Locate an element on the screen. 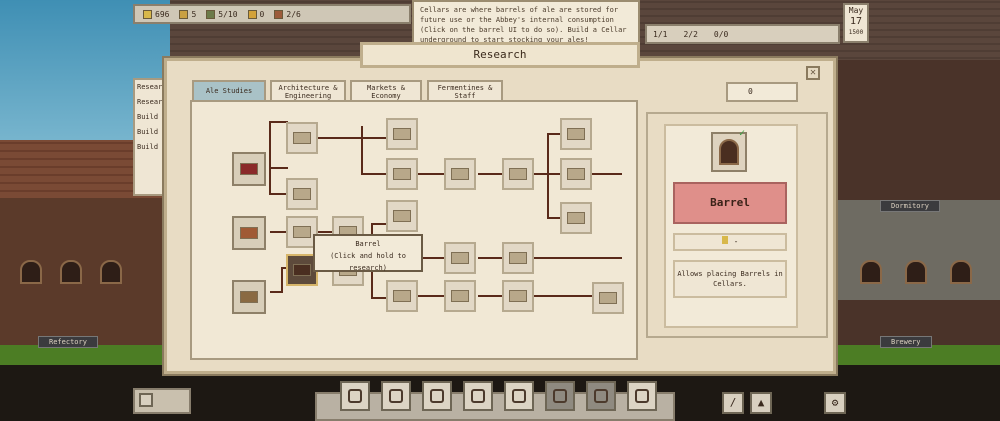 The image size is (1000, 421). slash-button: / is located at coordinates (733, 403).